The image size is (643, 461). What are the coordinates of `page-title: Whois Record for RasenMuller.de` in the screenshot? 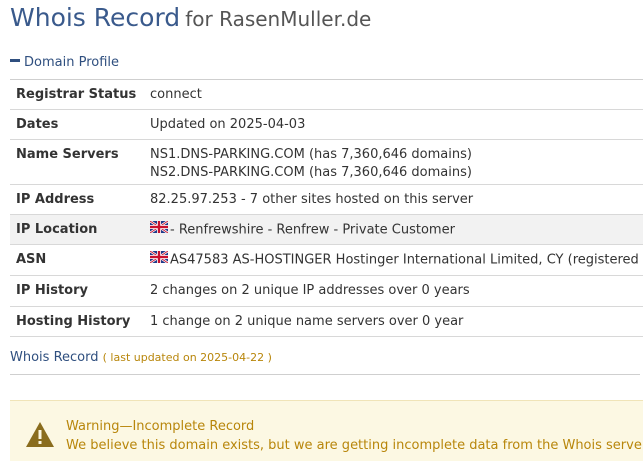 It's located at (190, 17).